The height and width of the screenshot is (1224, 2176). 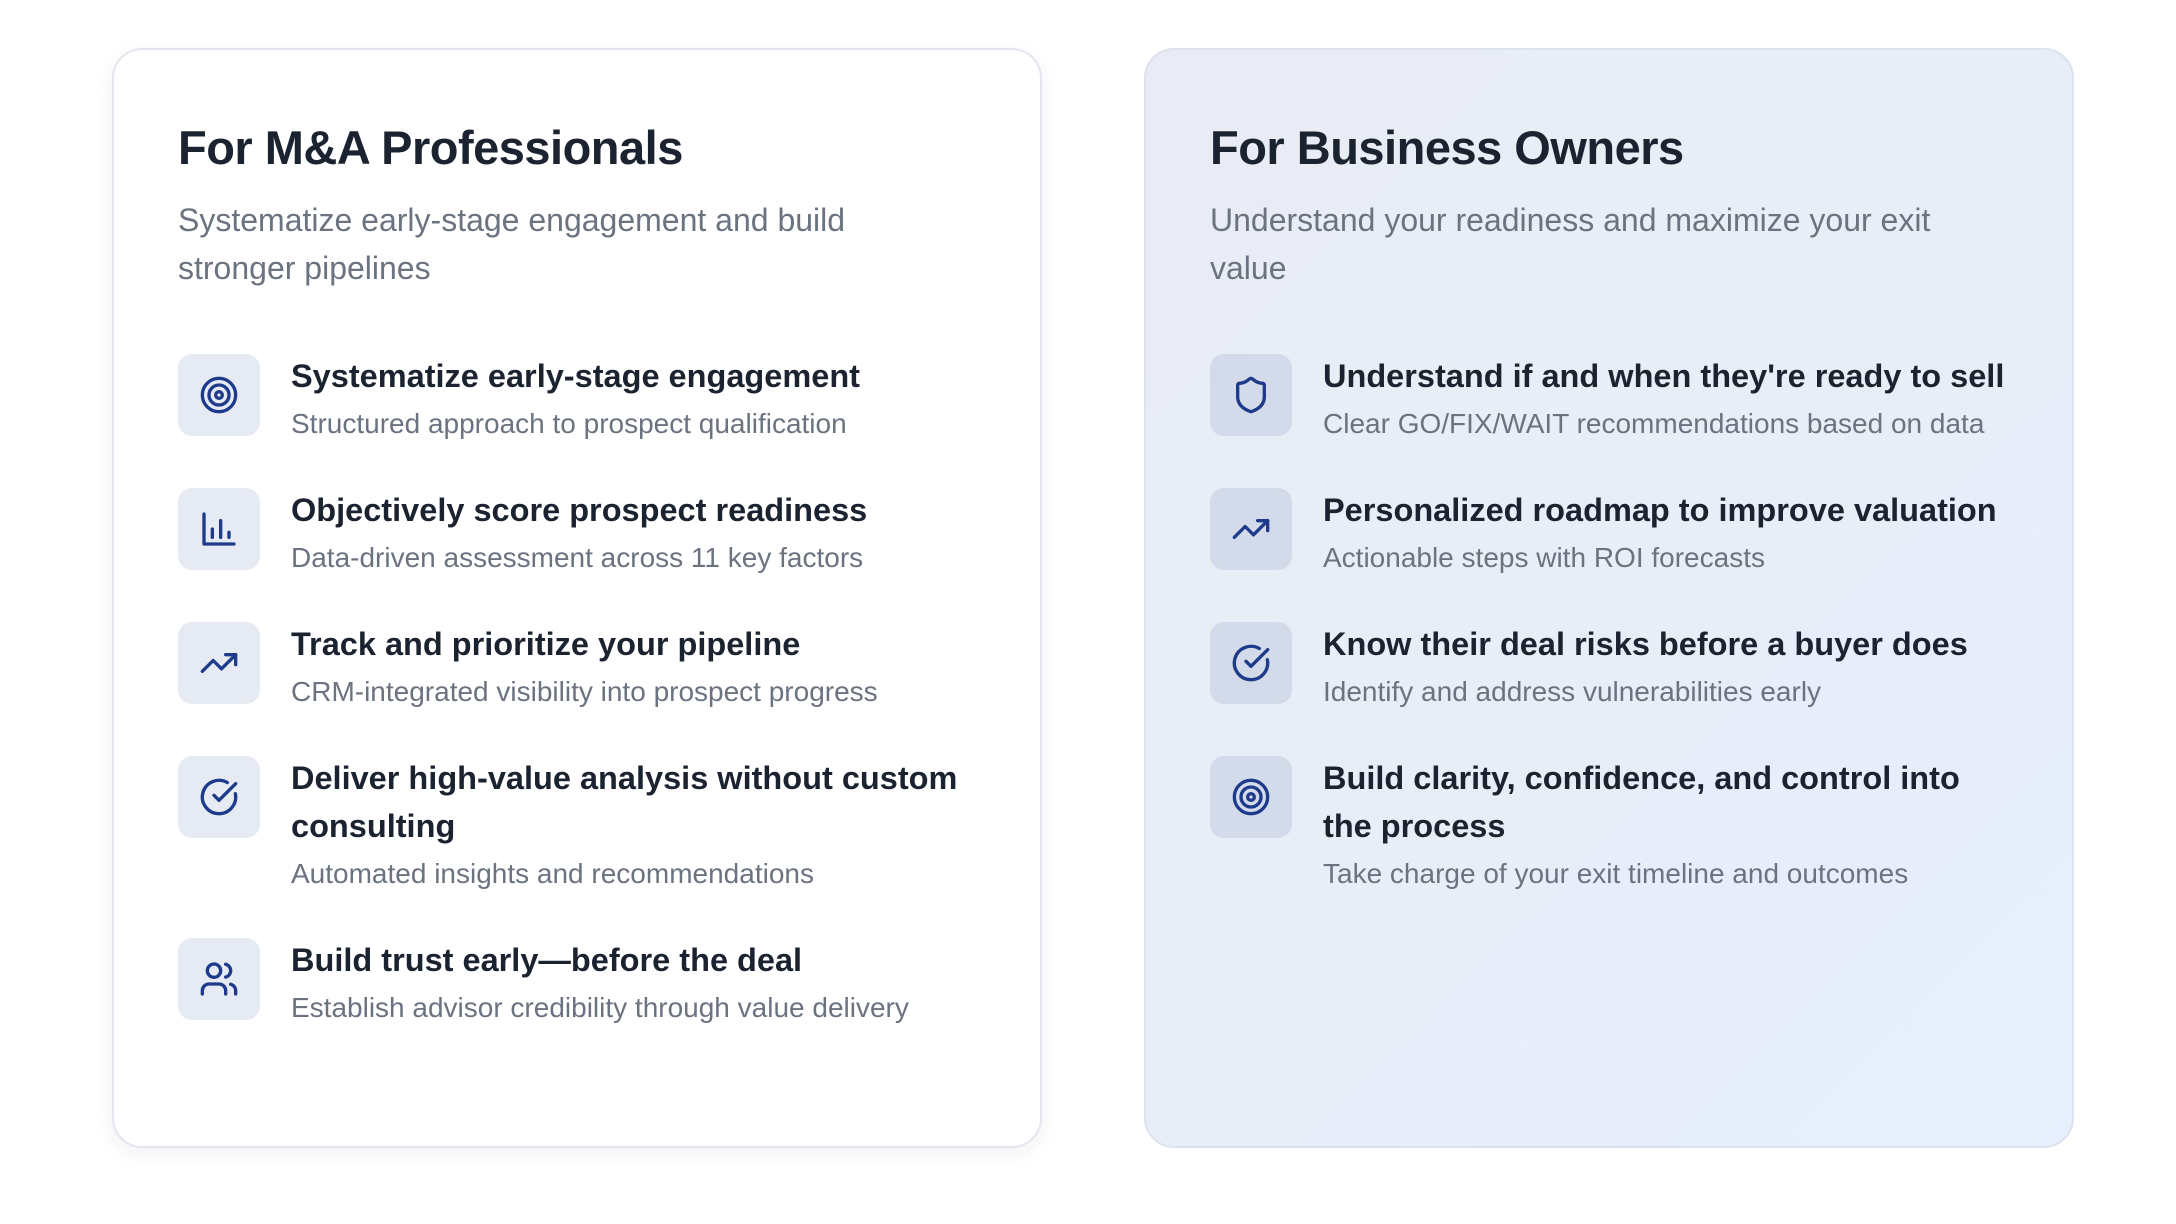 I want to click on feature-title: Build trust early—before the deal, so click(x=547, y=960).